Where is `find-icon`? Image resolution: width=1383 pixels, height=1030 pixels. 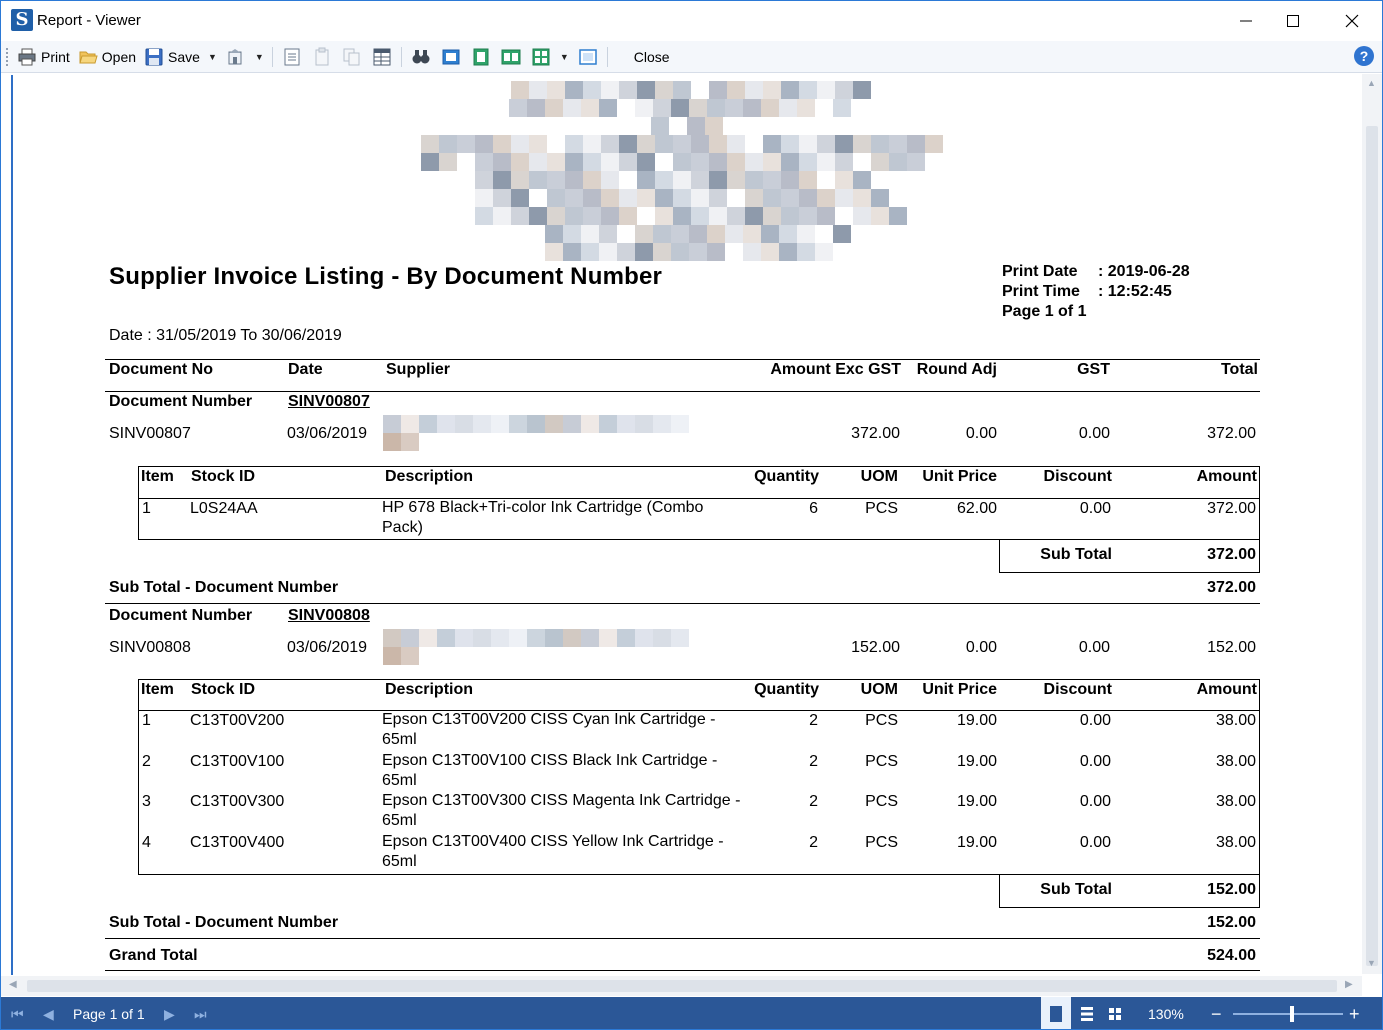 find-icon is located at coordinates (421, 57).